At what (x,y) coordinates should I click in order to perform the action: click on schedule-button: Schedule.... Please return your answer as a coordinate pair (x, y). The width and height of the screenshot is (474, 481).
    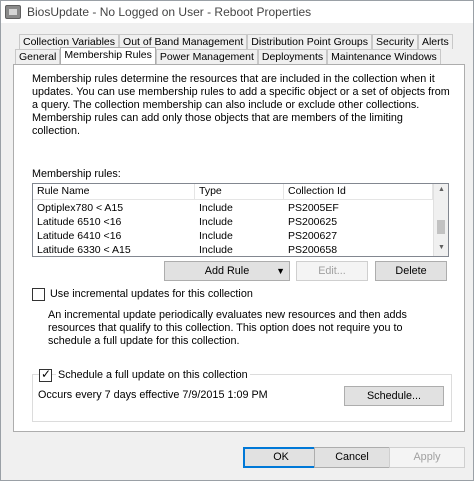
    Looking at the image, I should click on (394, 396).